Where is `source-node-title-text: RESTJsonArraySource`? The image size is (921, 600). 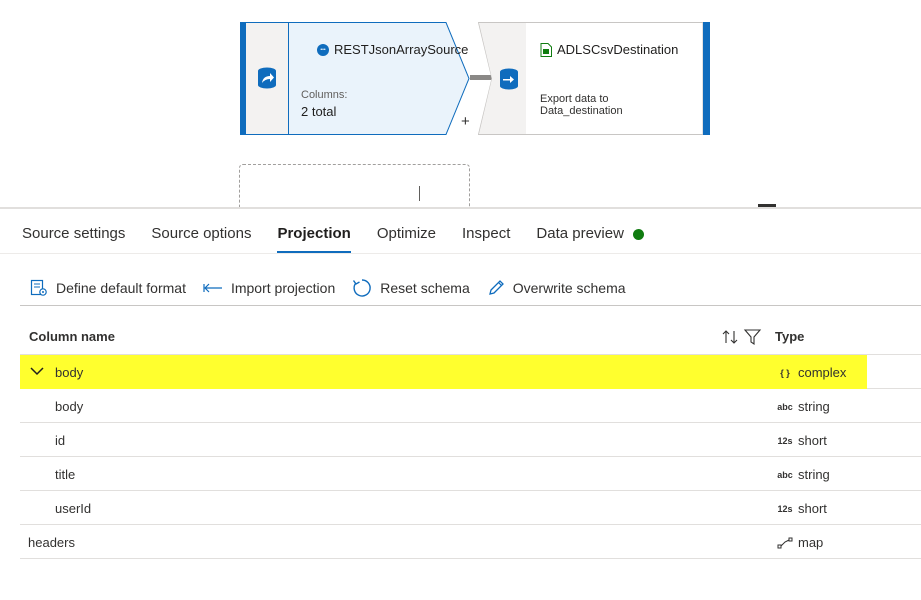
source-node-title-text: RESTJsonArraySource is located at coordinates (401, 49).